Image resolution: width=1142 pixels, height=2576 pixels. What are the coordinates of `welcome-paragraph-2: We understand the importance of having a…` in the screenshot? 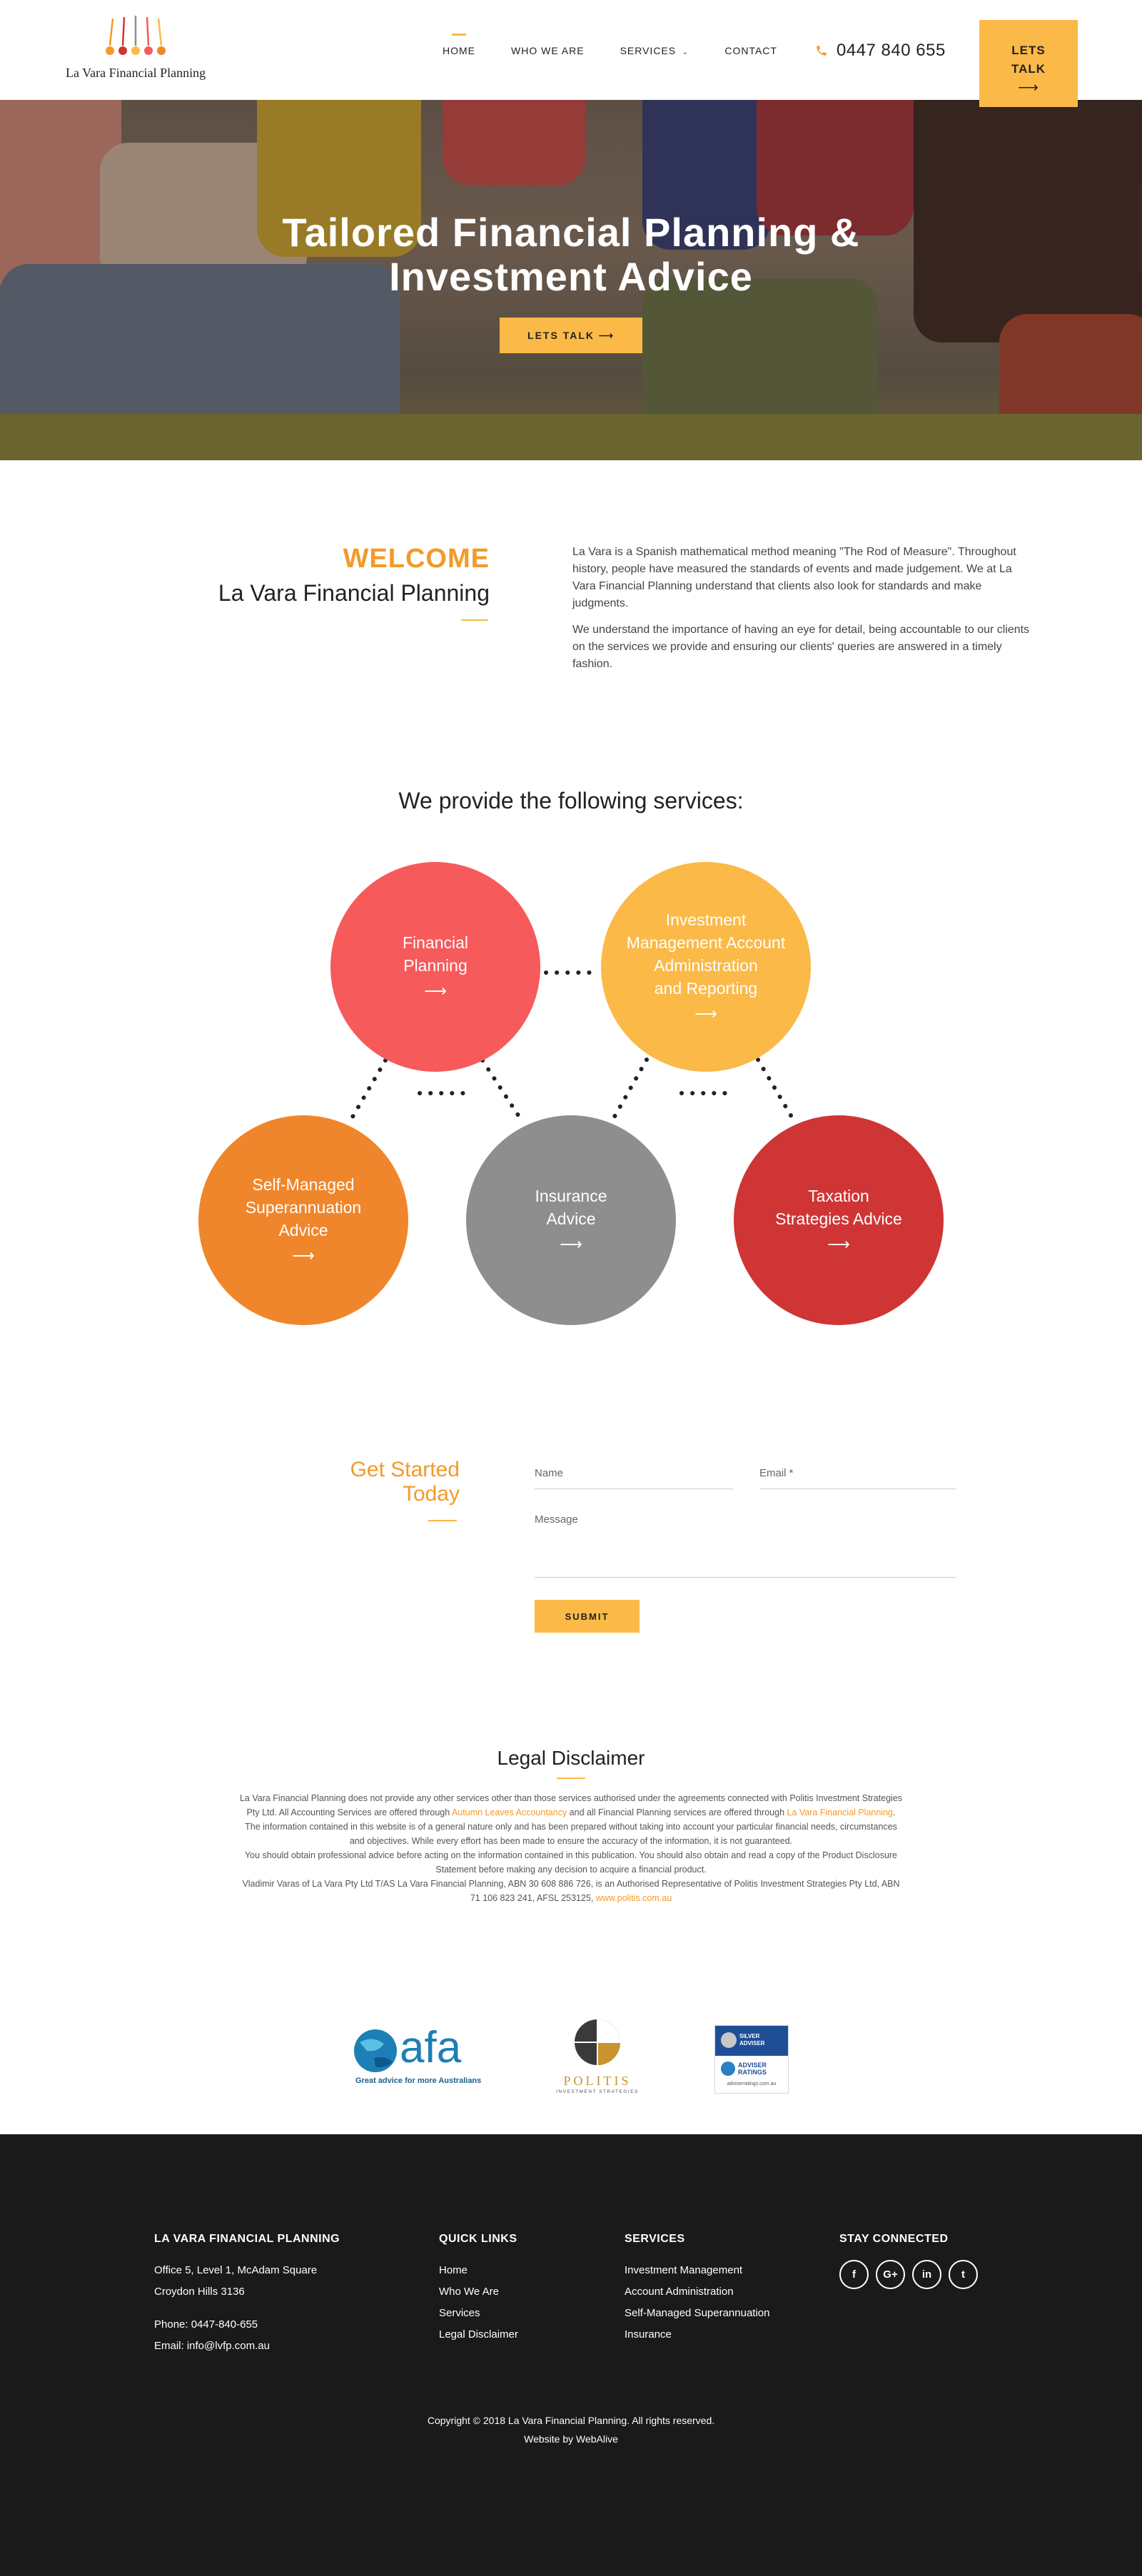 It's located at (801, 647).